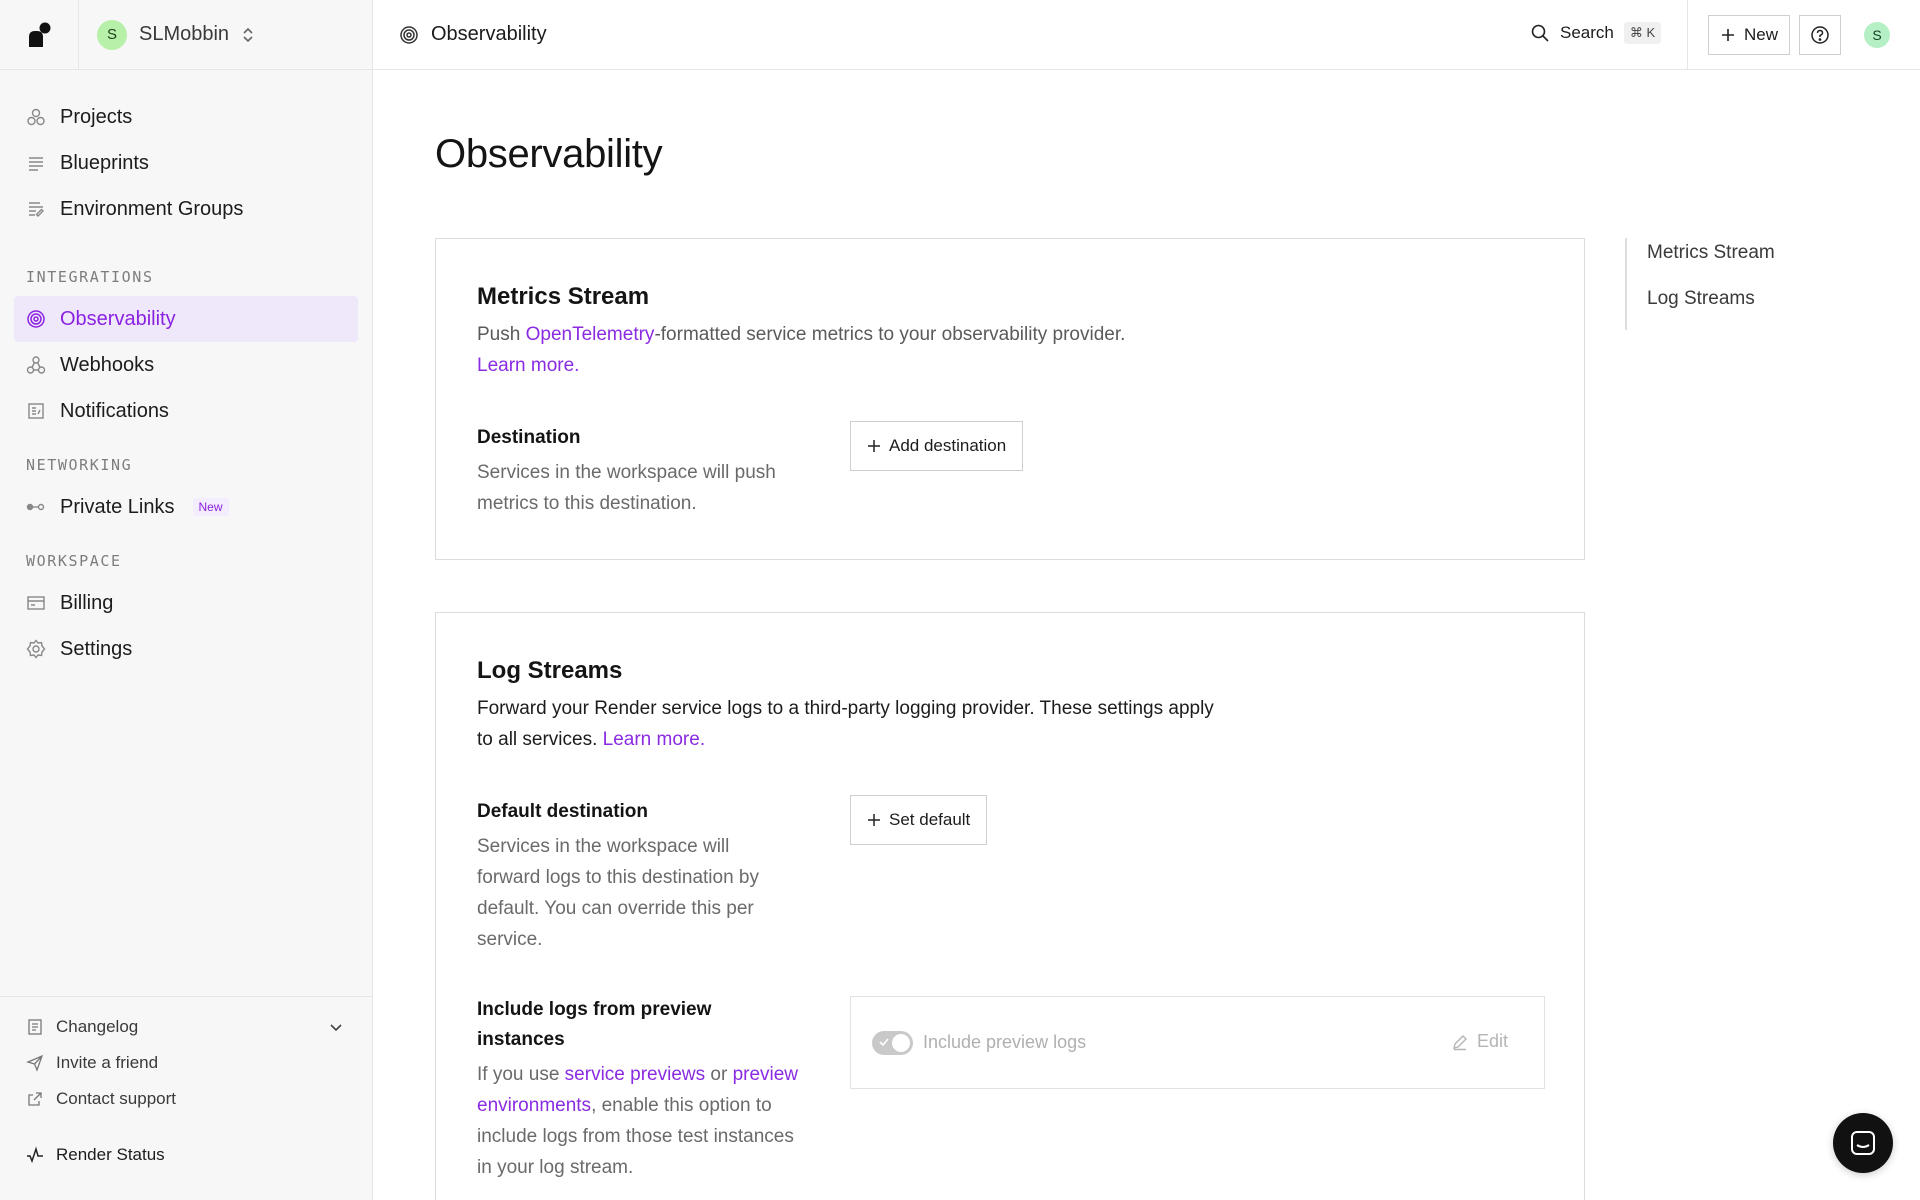  I want to click on search-label: Search, so click(1587, 32).